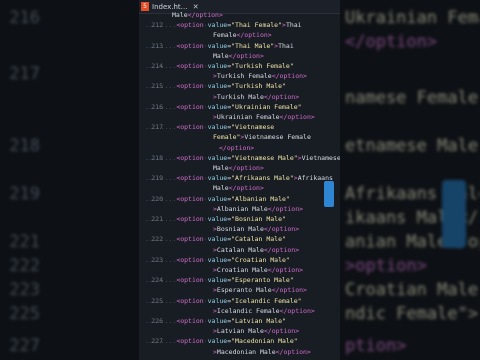 The image size is (480, 360). Describe the element at coordinates (24, 242) in the screenshot. I see `bg-line-number: 221` at that location.